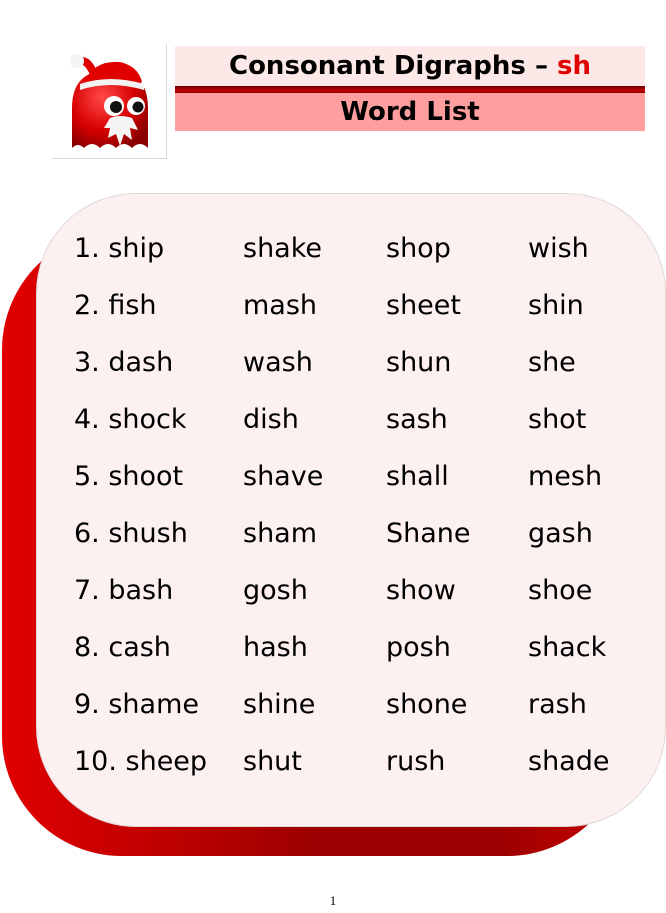 The width and height of the screenshot is (666, 913). I want to click on word: 4. shock, so click(130, 419).